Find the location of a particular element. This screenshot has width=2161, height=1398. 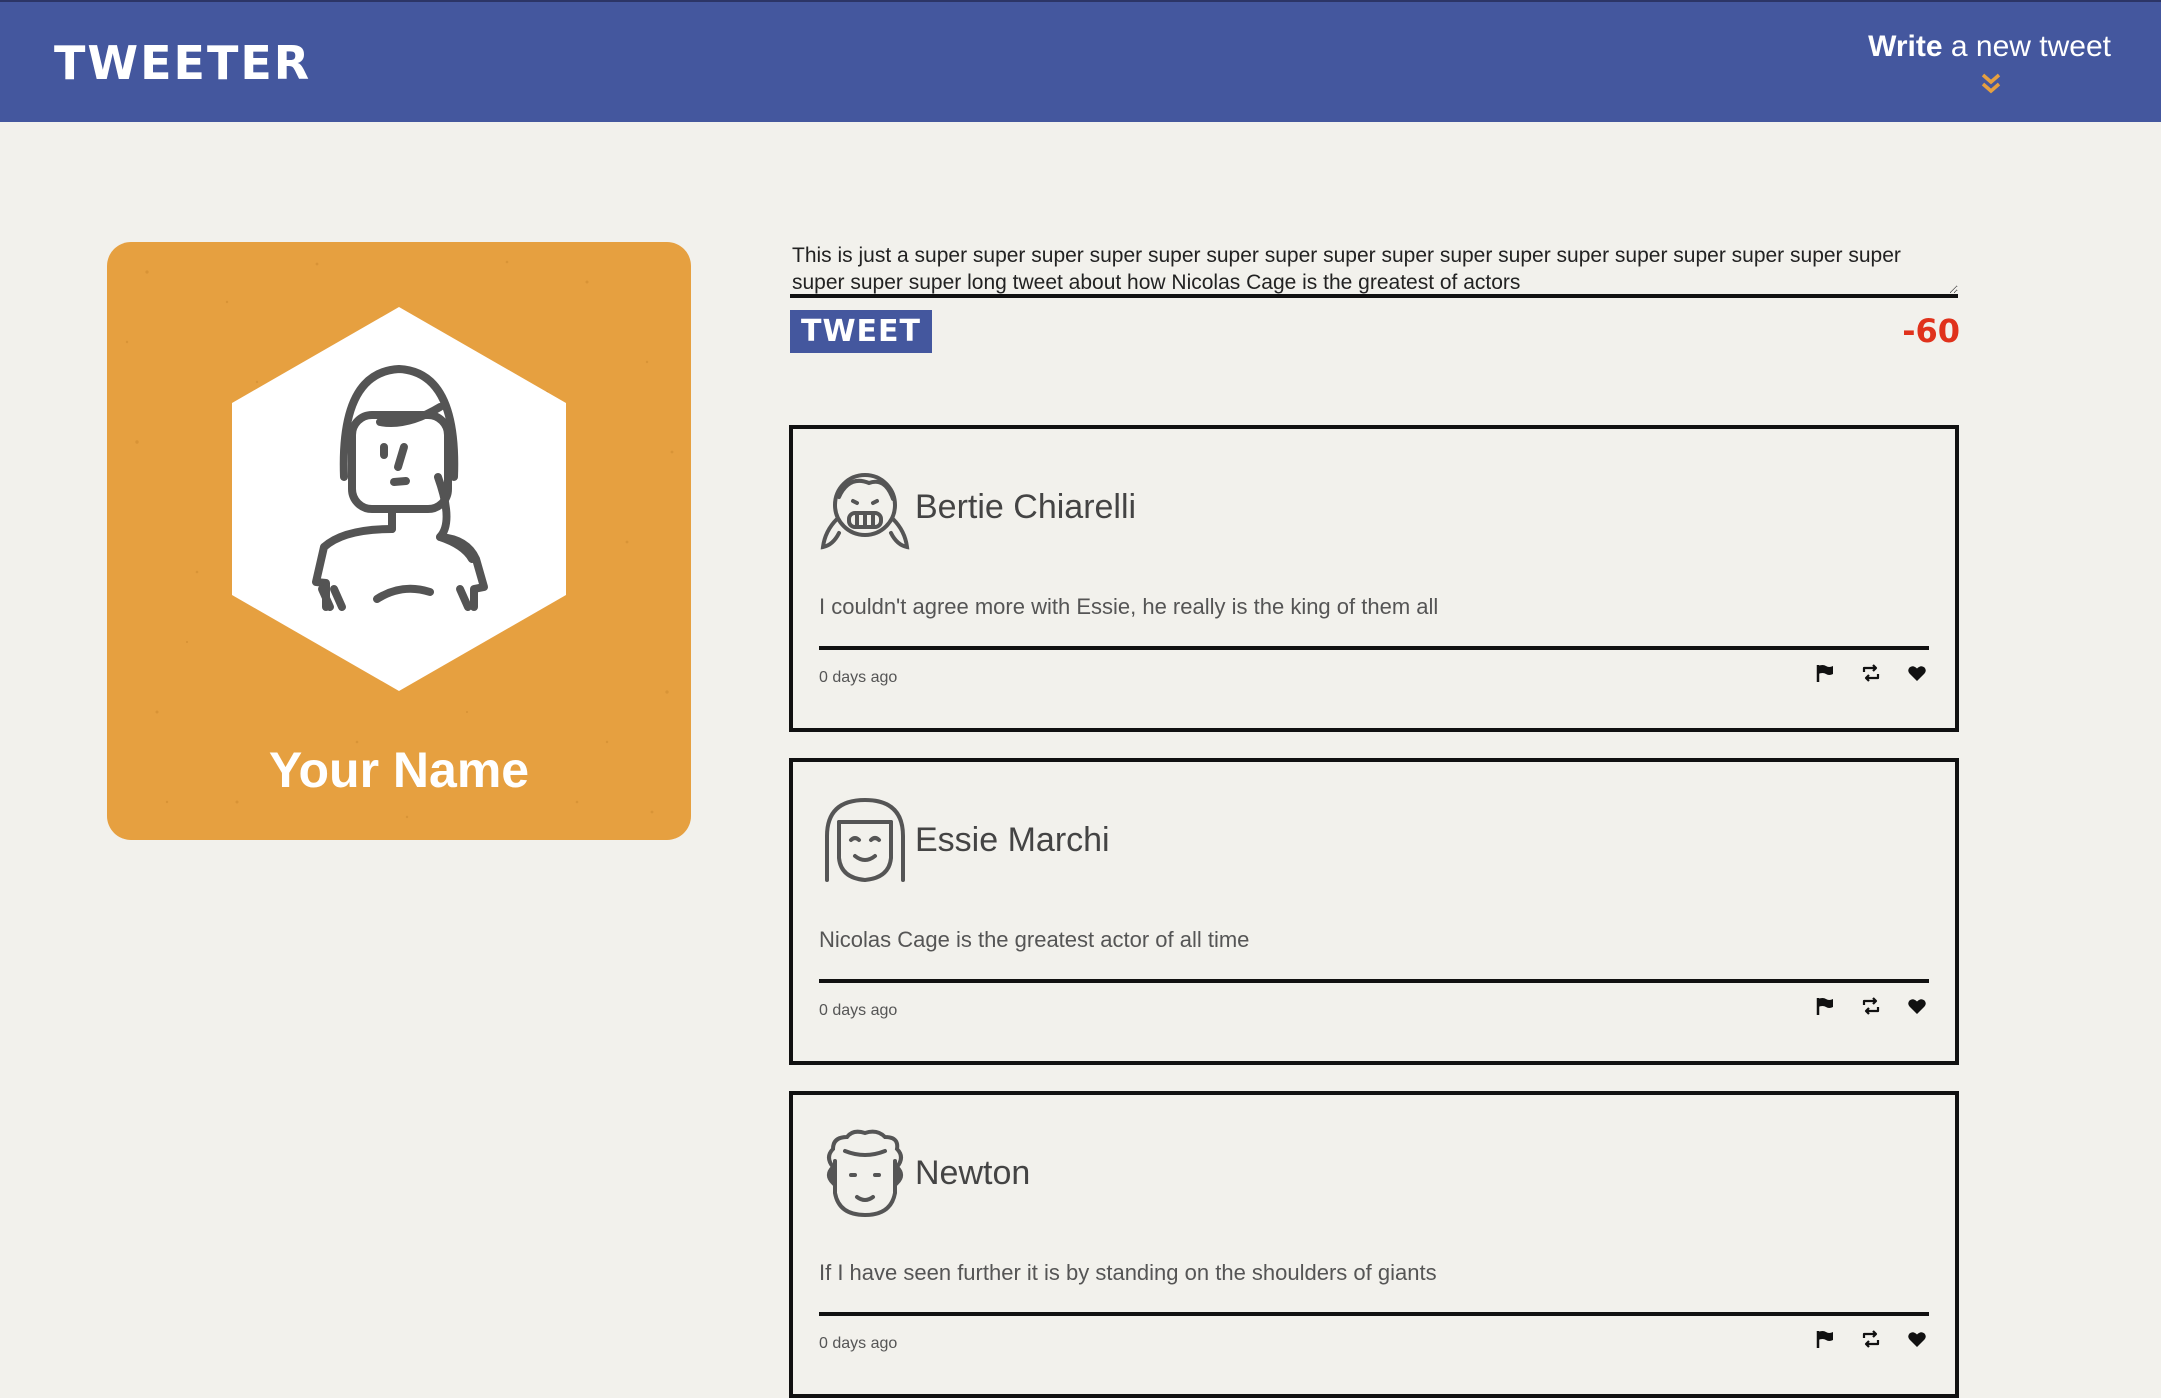

profile-card: Your Name is located at coordinates (399, 541).